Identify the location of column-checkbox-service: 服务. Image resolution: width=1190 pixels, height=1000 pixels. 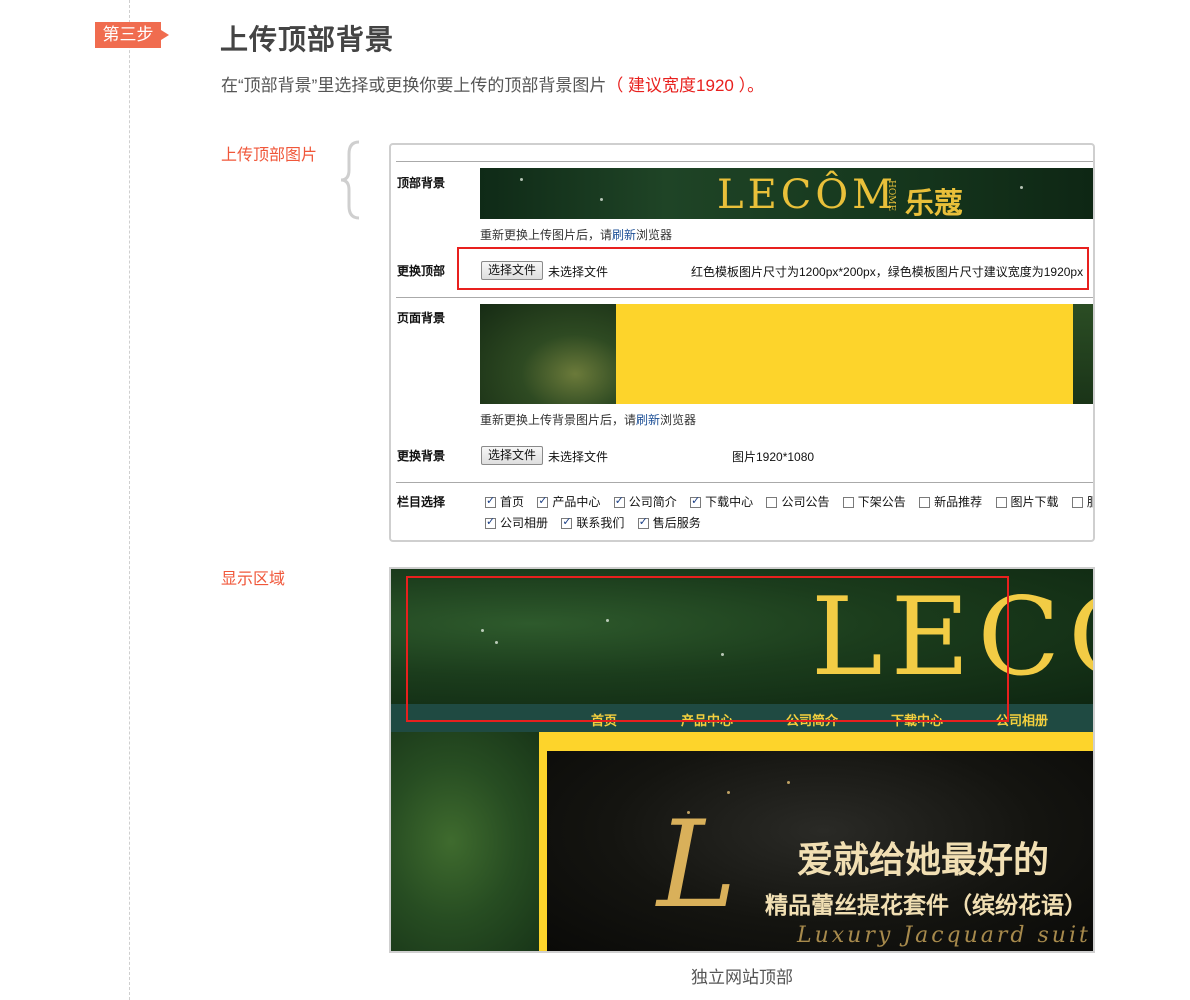
(1082, 502).